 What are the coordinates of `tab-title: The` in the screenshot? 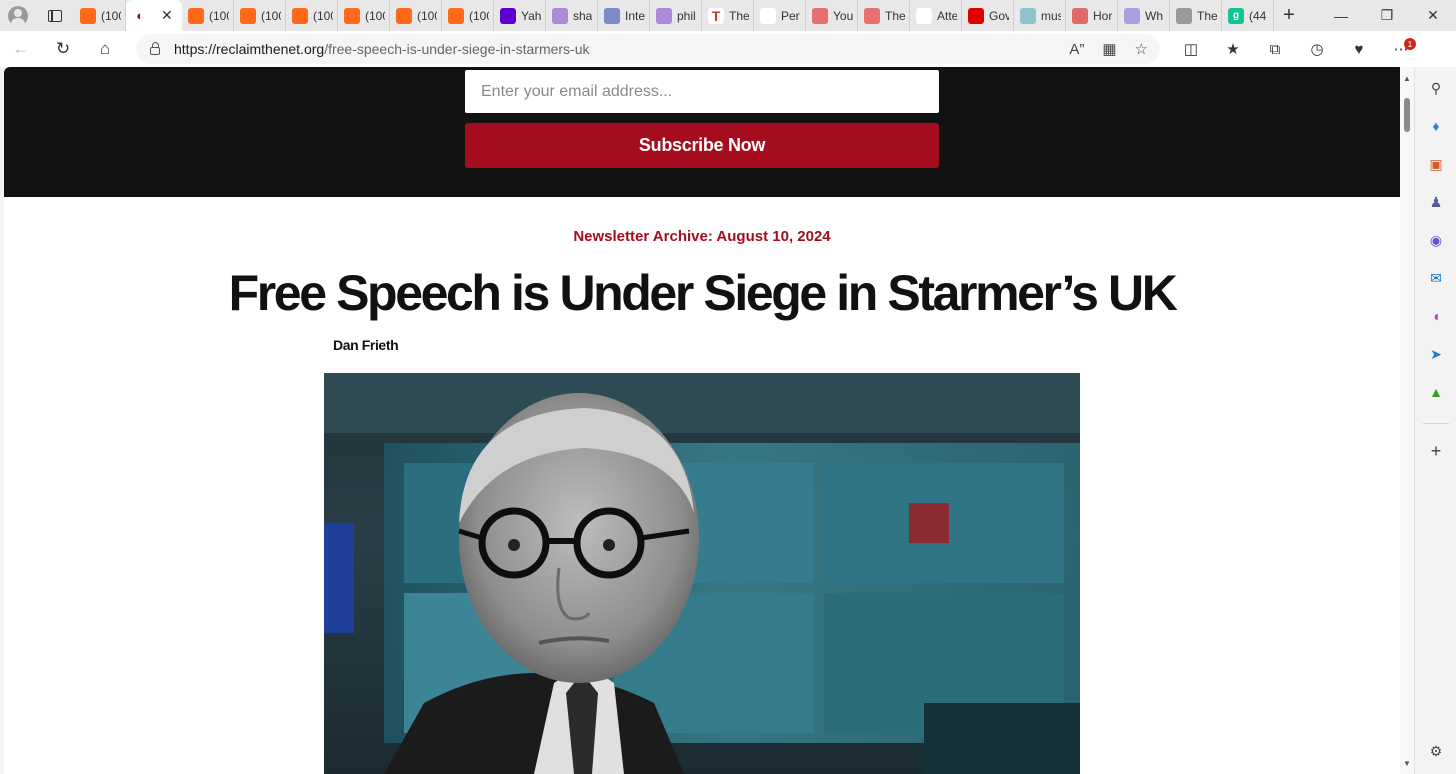 It's located at (895, 15).